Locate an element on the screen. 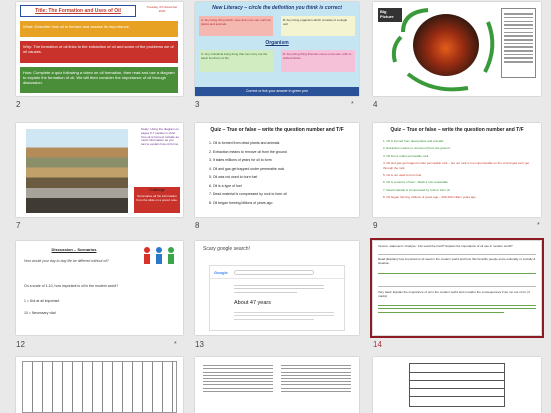 The image size is (551, 413). google-logo: Google is located at coordinates (221, 272).